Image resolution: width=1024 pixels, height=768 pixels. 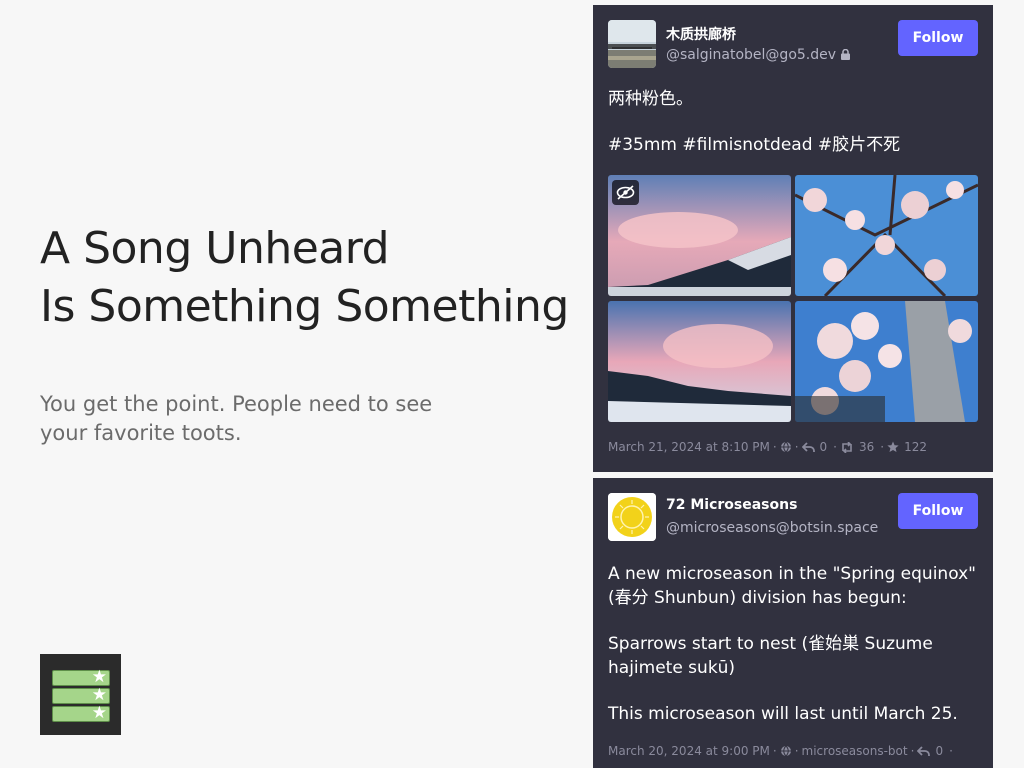 I want to click on timestamp: March 20, 2024 at 9:00 PM, so click(x=689, y=751).